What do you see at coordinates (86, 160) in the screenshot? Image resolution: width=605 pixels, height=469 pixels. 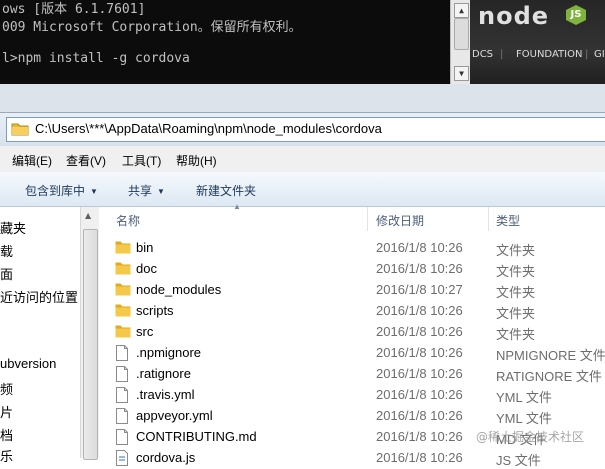 I see `menu-view: 查看(V)` at bounding box center [86, 160].